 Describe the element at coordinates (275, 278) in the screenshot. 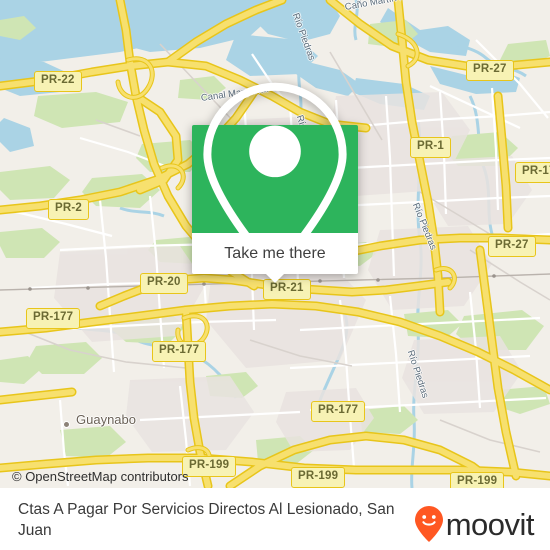

I see `poi-card-pointer` at that location.